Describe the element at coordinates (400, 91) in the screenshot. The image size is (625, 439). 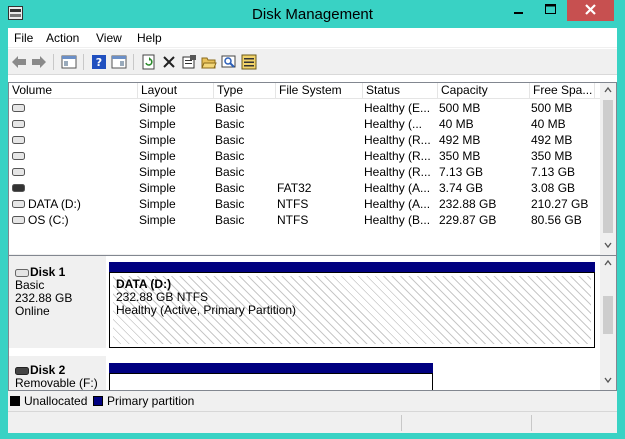
I see `column-header-status: Status` at that location.